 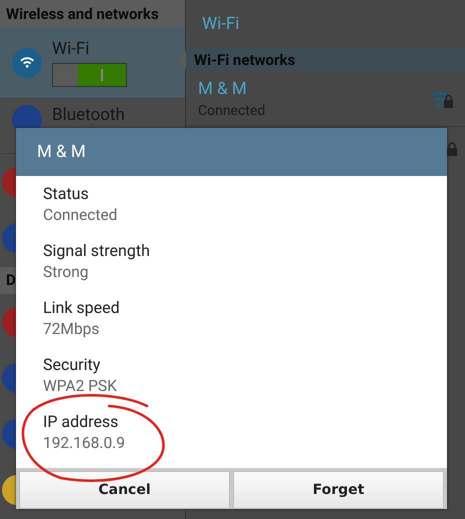 What do you see at coordinates (71, 329) in the screenshot?
I see `field-value: 72Mbps` at bounding box center [71, 329].